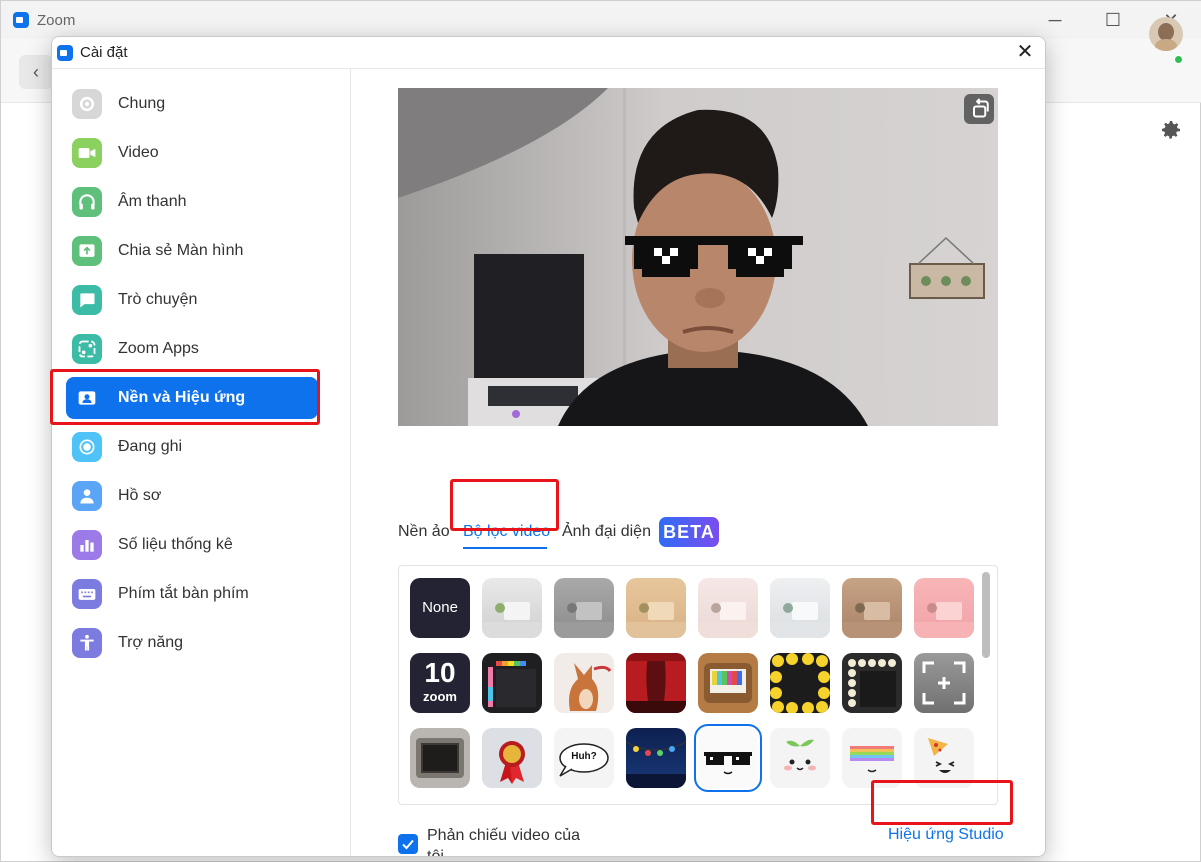  What do you see at coordinates (36, 72) in the screenshot?
I see `back-button: ‹` at bounding box center [36, 72].